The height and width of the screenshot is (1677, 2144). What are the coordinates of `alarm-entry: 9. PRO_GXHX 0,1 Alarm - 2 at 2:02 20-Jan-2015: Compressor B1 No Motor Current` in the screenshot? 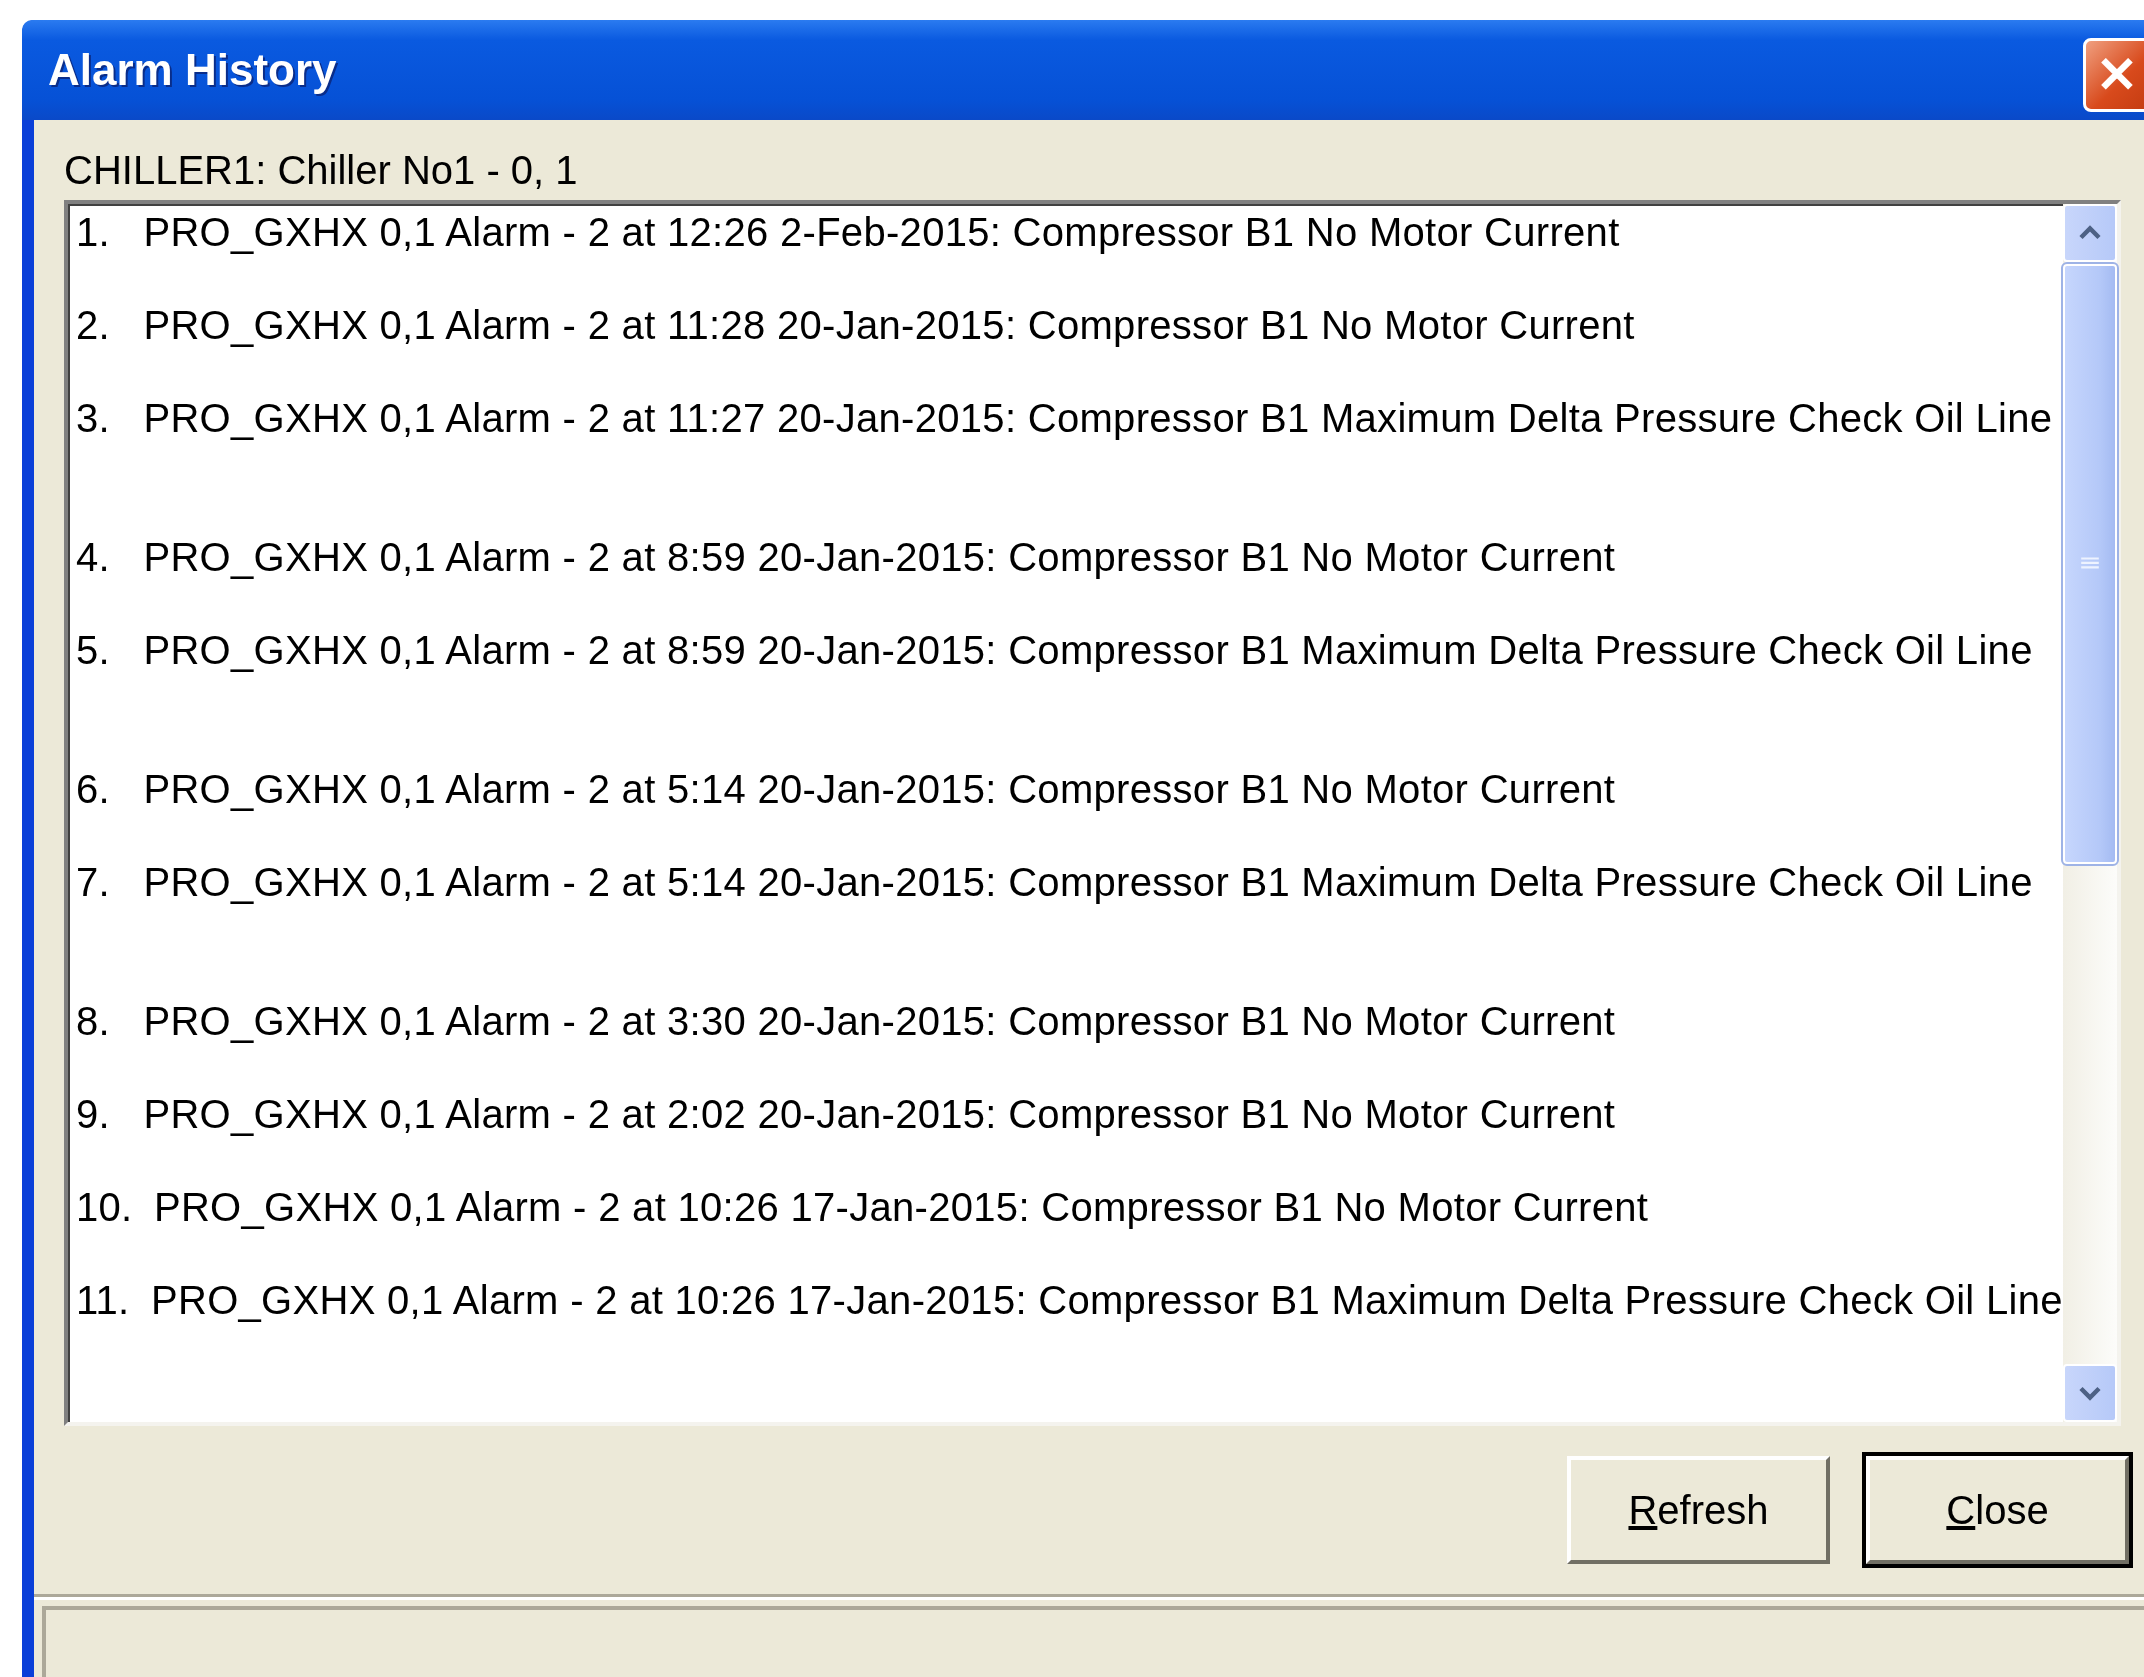 It's located at (1069, 1138).